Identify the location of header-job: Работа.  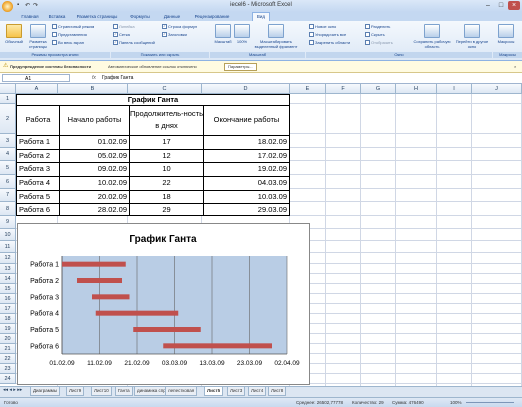
(38, 120).